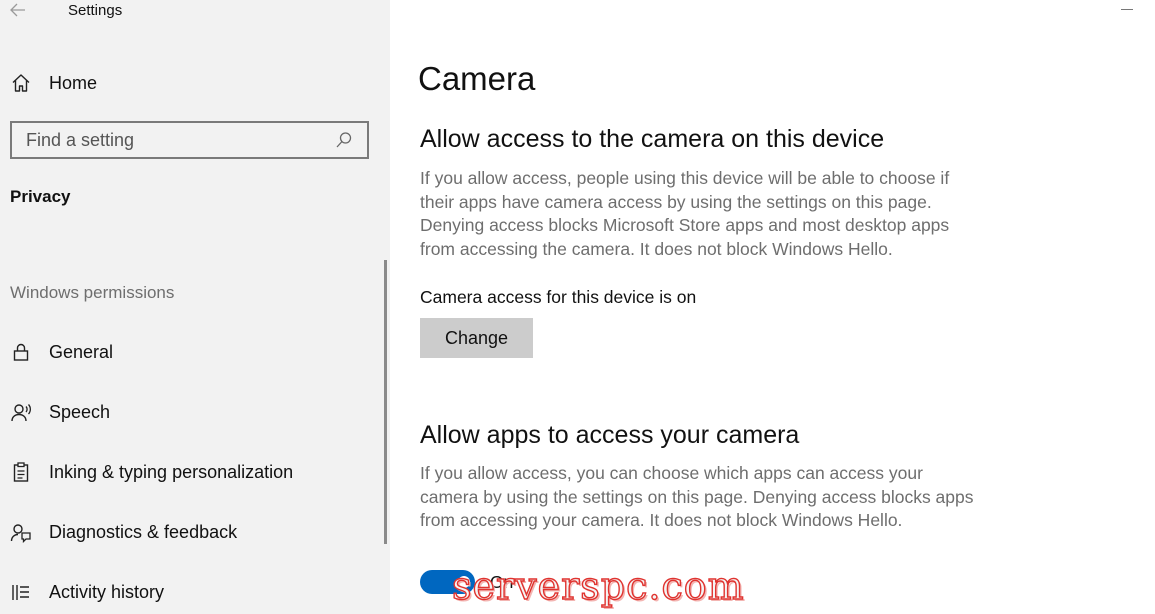 This screenshot has height=614, width=1155. What do you see at coordinates (195, 412) in the screenshot?
I see `sidebar-item-speech: Speech` at bounding box center [195, 412].